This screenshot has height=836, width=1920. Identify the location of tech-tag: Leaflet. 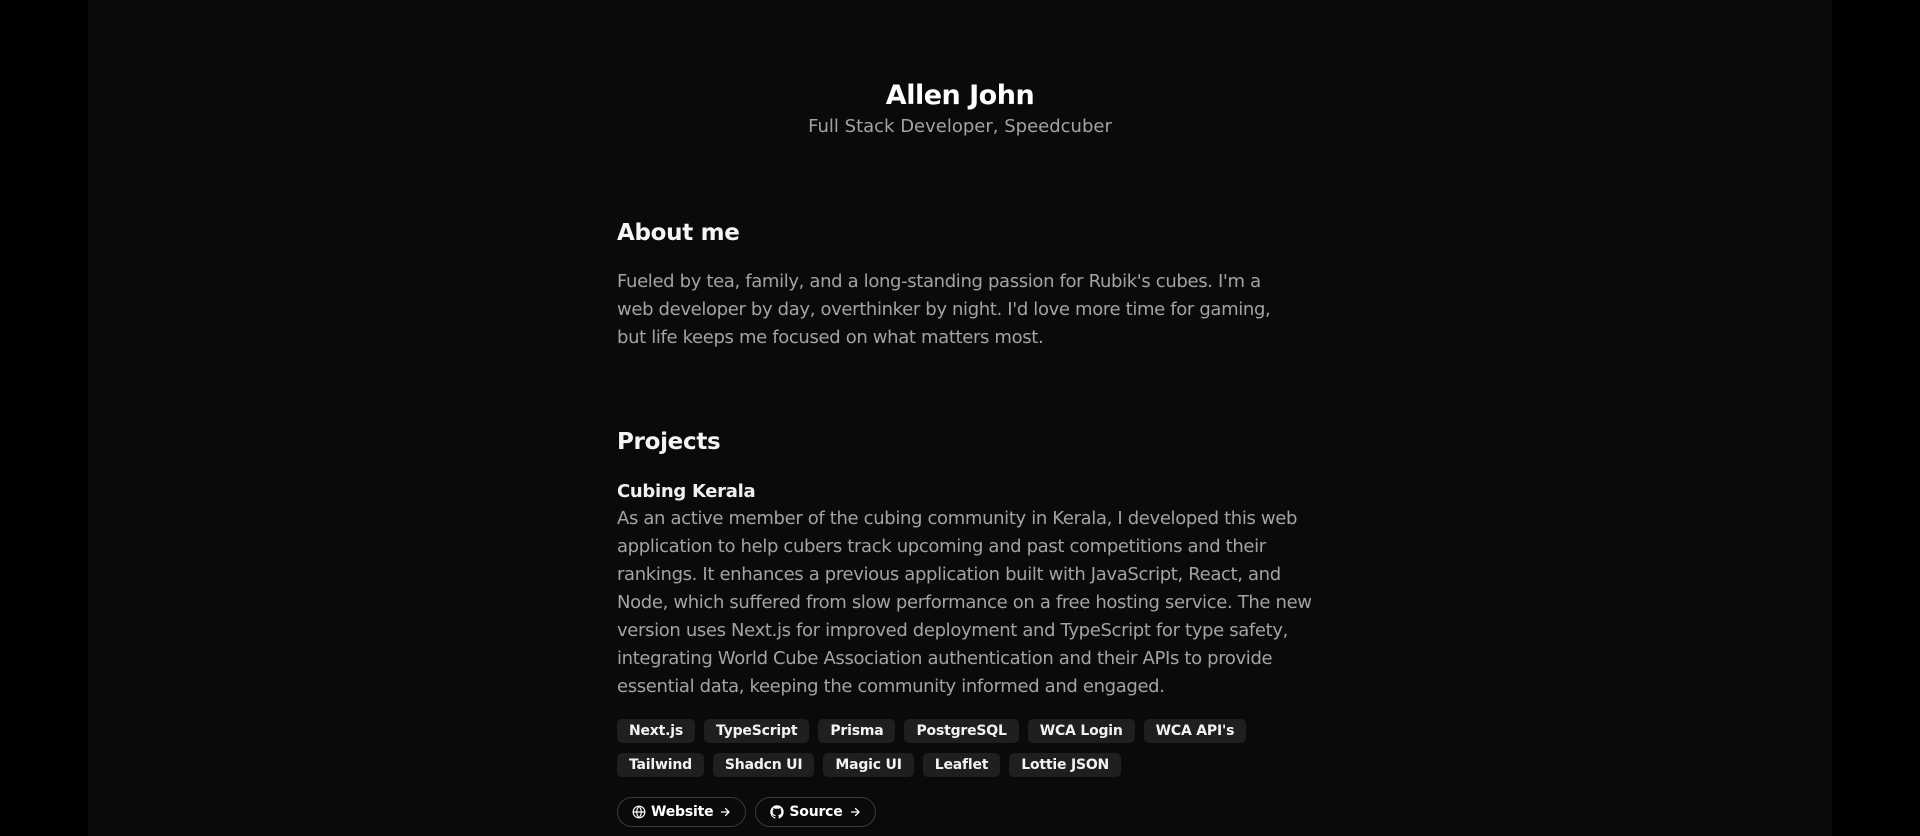
(961, 765).